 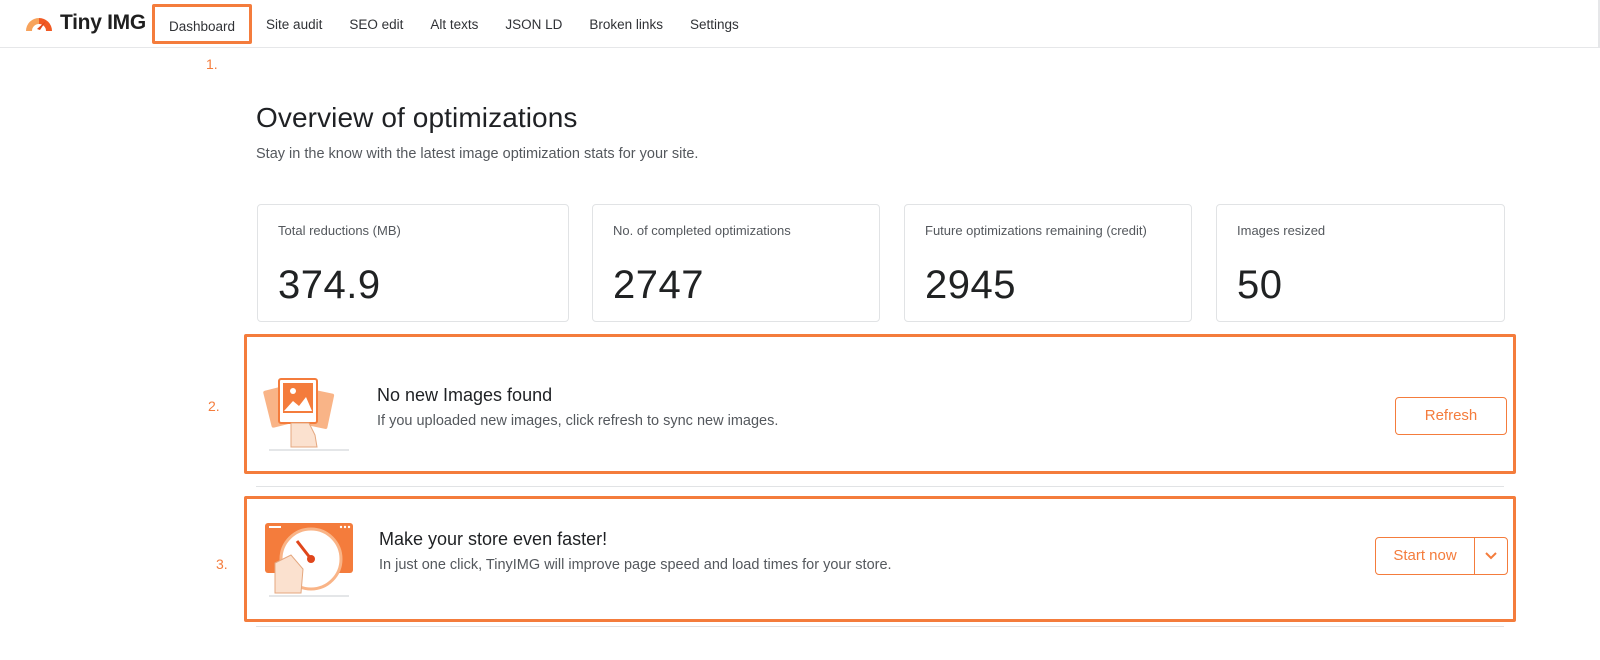 I want to click on start-now-button: Start now, so click(x=1425, y=556).